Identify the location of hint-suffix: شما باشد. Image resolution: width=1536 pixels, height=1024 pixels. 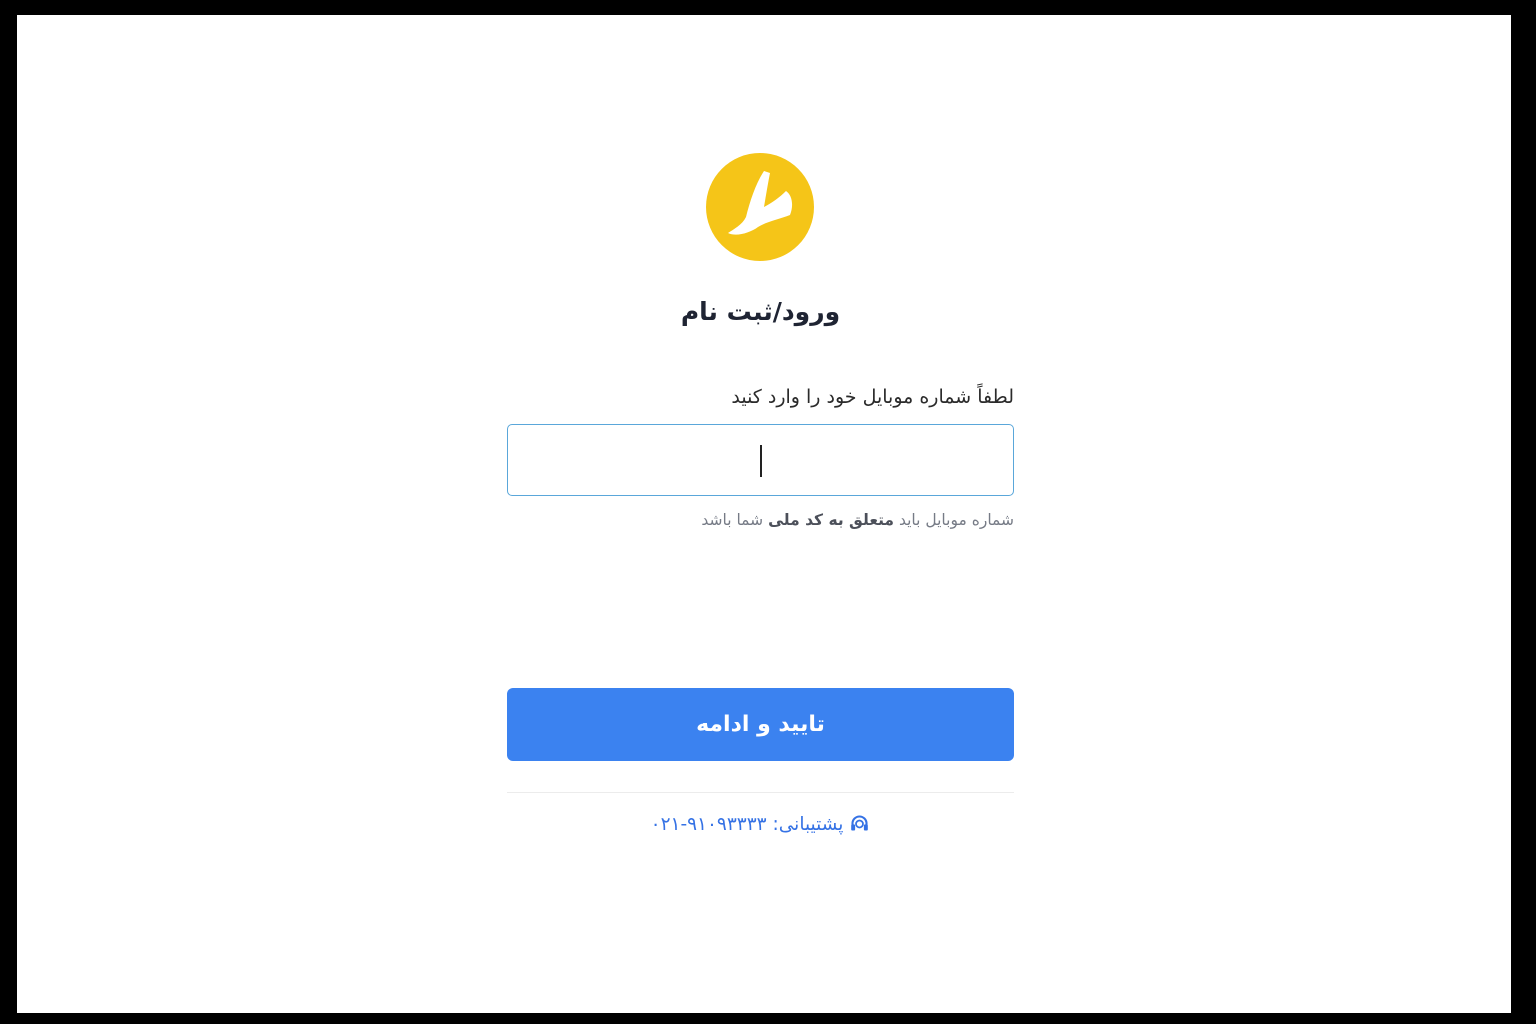
(732, 520).